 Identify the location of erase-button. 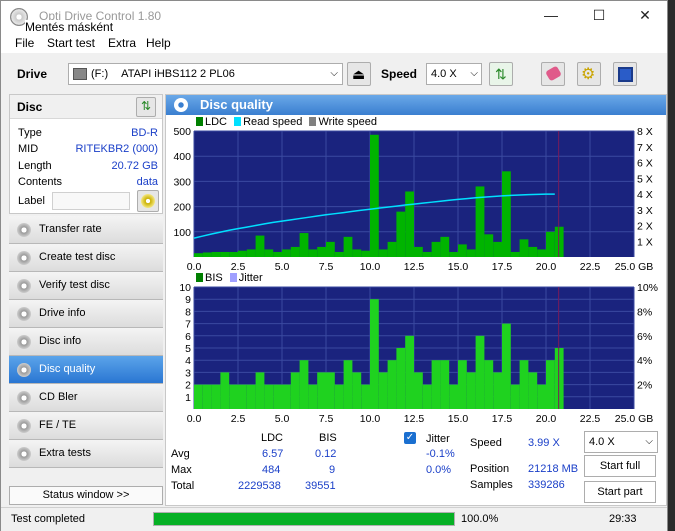
(553, 74).